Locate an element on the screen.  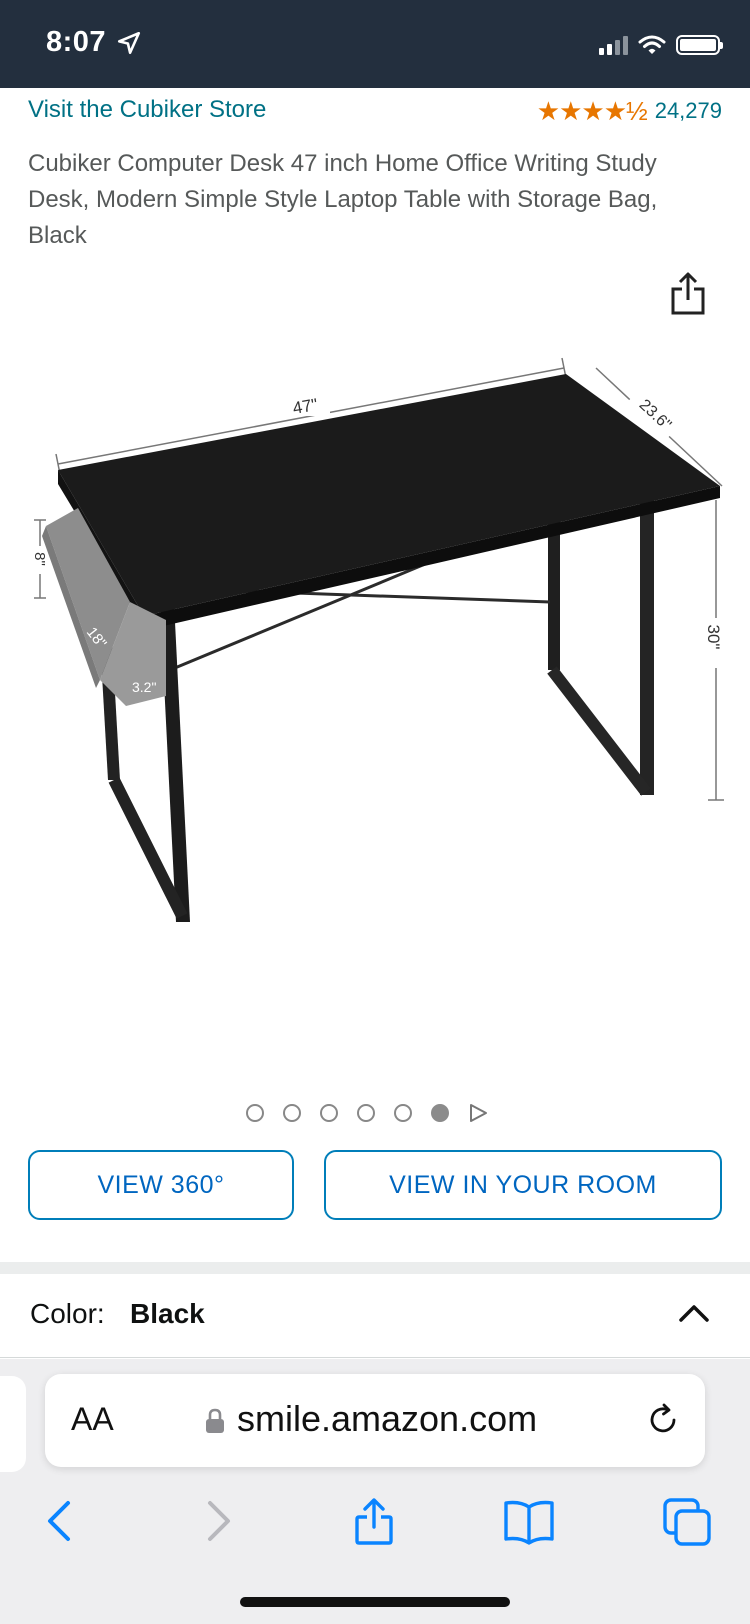
back-icon is located at coordinates (60, 1521).